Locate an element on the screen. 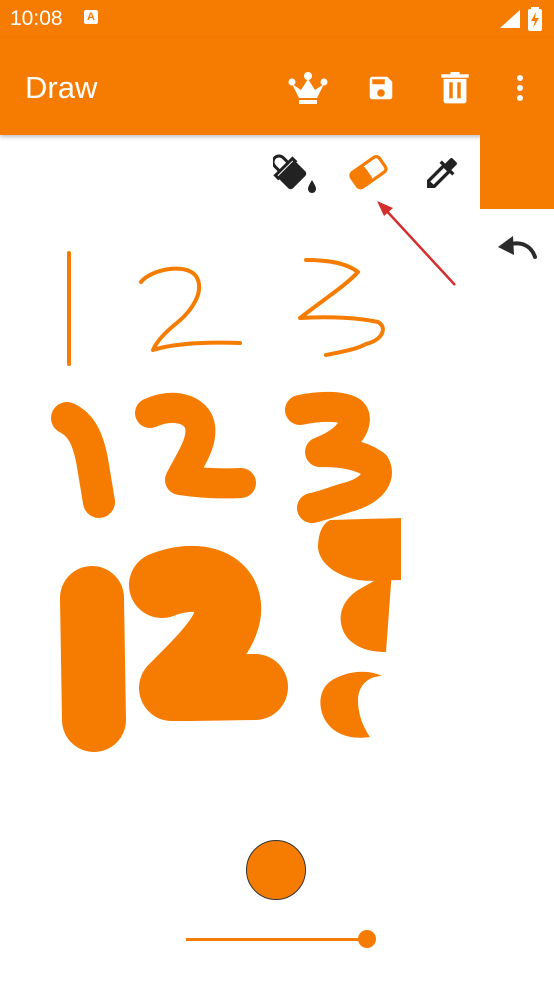  brush-size-preview is located at coordinates (276, 870).